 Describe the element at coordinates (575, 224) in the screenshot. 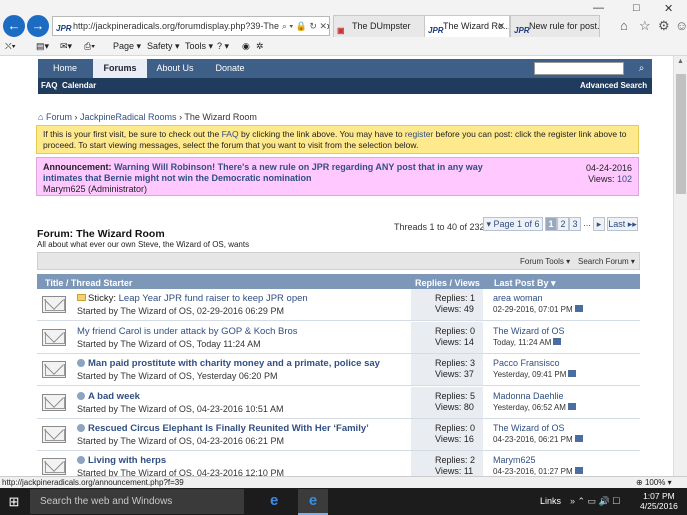

I see `page-3: 3` at that location.